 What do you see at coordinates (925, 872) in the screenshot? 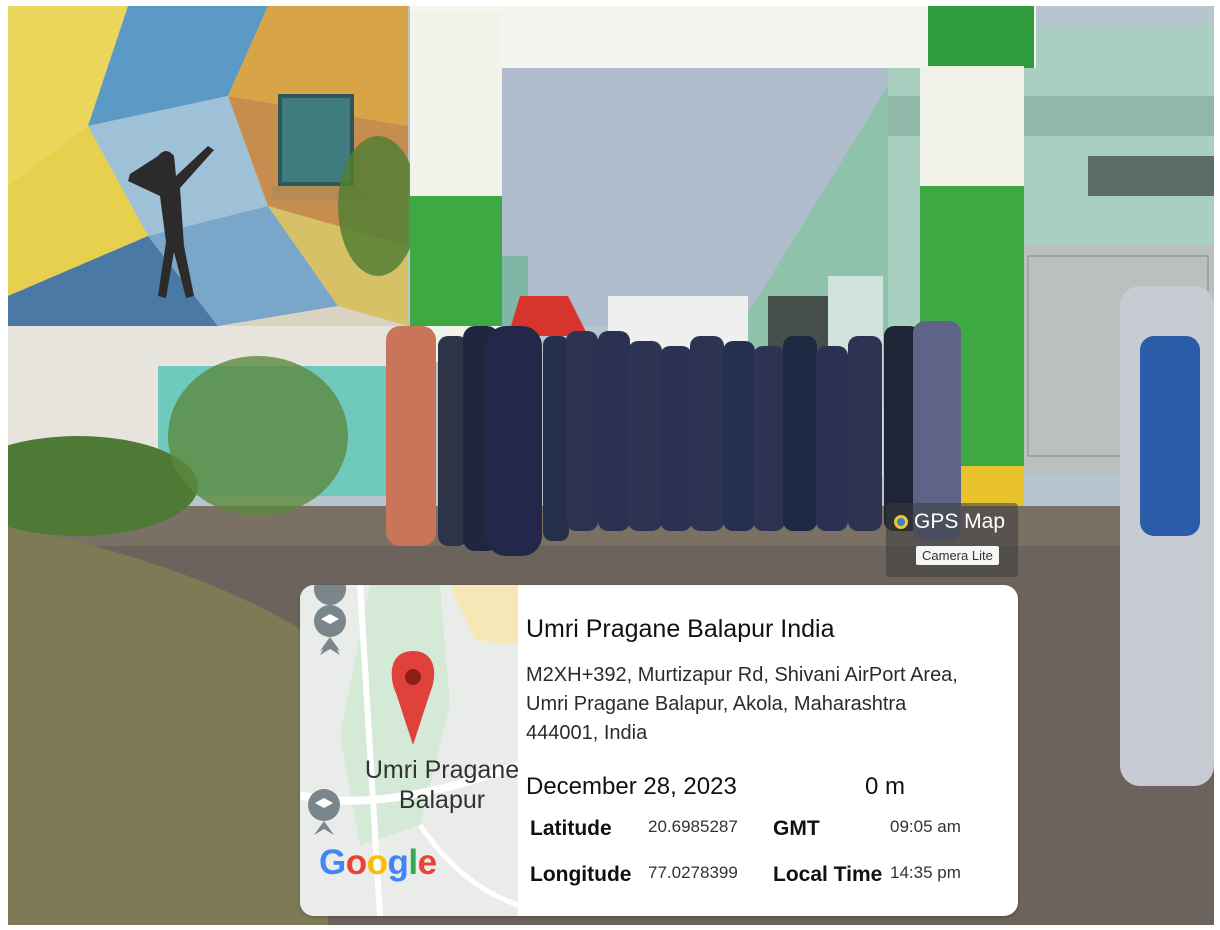
I see `local-time-value: 14:35 pm` at bounding box center [925, 872].